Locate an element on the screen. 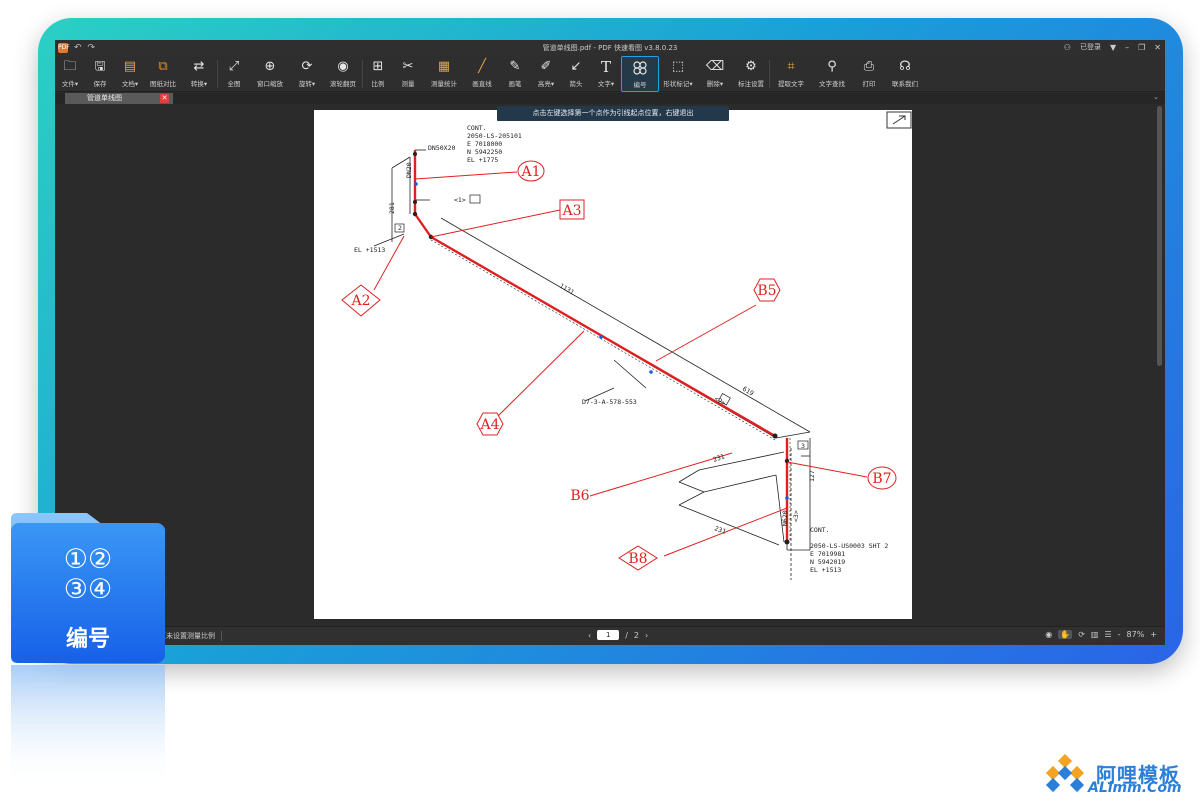  compare-icon: ⧉ is located at coordinates (163, 66).